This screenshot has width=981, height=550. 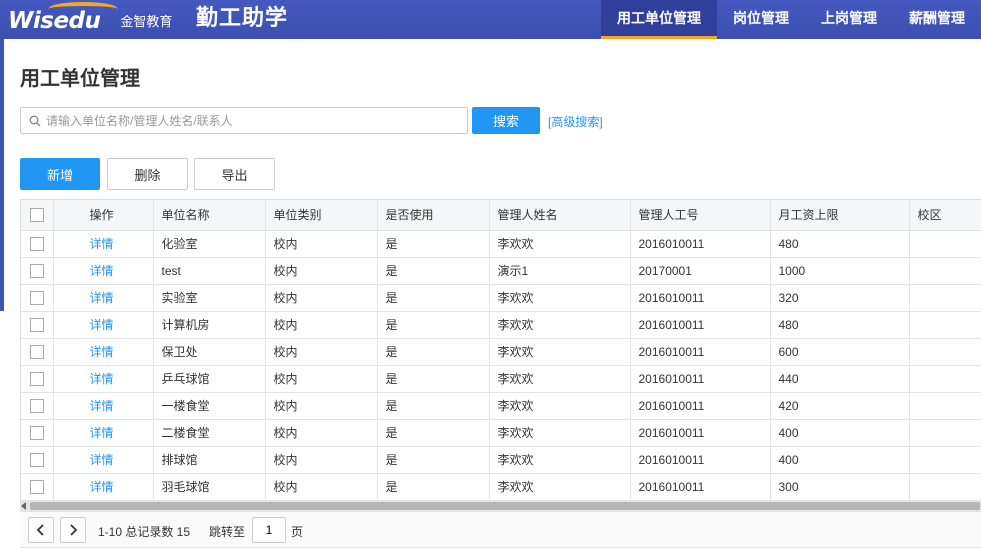 I want to click on table-row: 详情 二楼食堂 校内是李欢欢 2016010011 400, so click(x=501, y=433).